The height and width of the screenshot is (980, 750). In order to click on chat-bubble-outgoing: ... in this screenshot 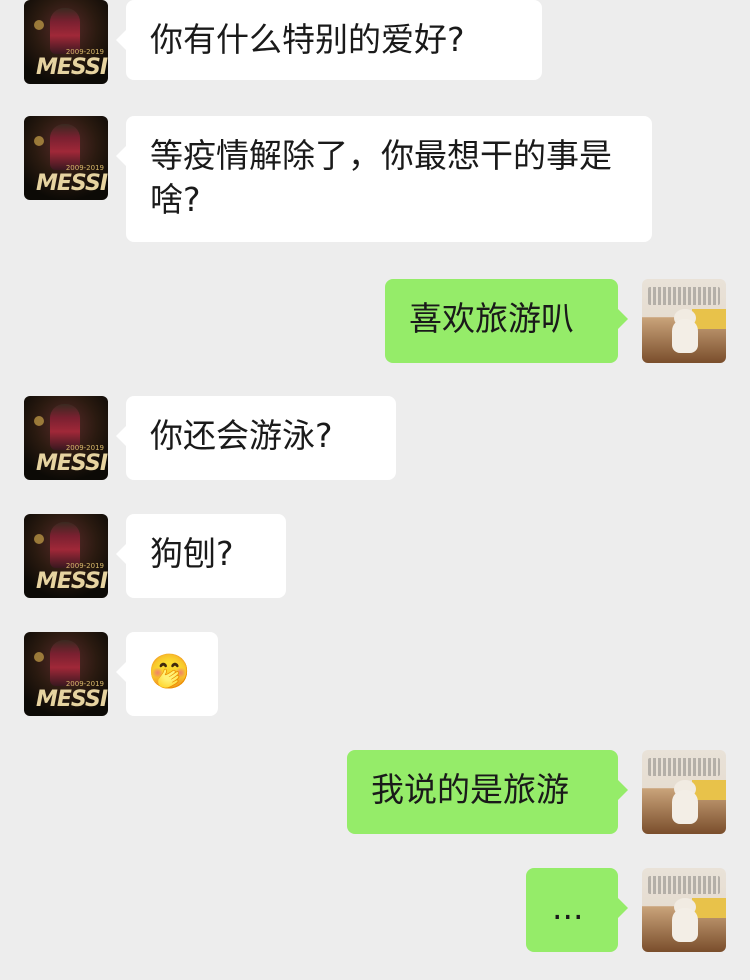, I will do `click(577, 910)`.